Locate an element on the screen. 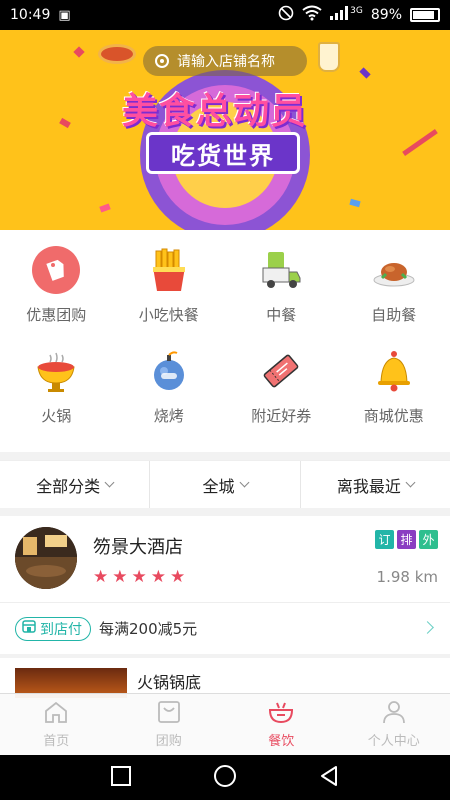 The image size is (450, 800). discount-tag-icon is located at coordinates (56, 270).